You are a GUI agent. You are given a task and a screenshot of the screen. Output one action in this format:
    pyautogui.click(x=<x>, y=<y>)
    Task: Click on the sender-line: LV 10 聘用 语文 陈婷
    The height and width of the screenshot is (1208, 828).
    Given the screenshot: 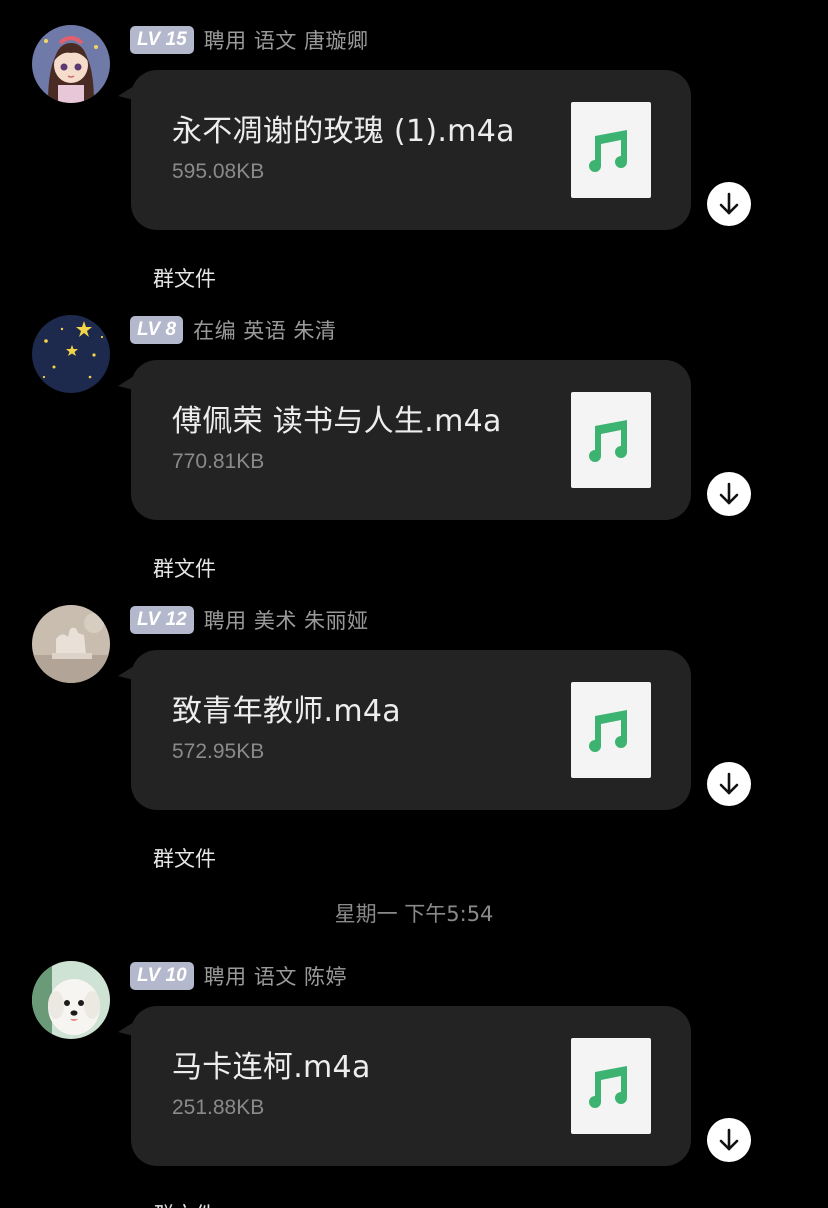 What is the action you would take?
    pyautogui.click(x=238, y=976)
    